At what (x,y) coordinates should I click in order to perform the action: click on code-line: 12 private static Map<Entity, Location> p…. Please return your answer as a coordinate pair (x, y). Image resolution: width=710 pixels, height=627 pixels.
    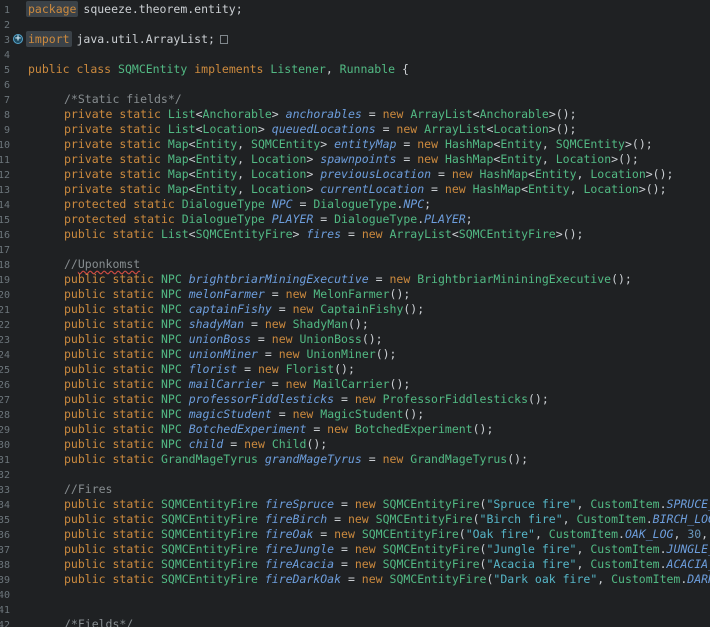
    Looking at the image, I should click on (355, 174).